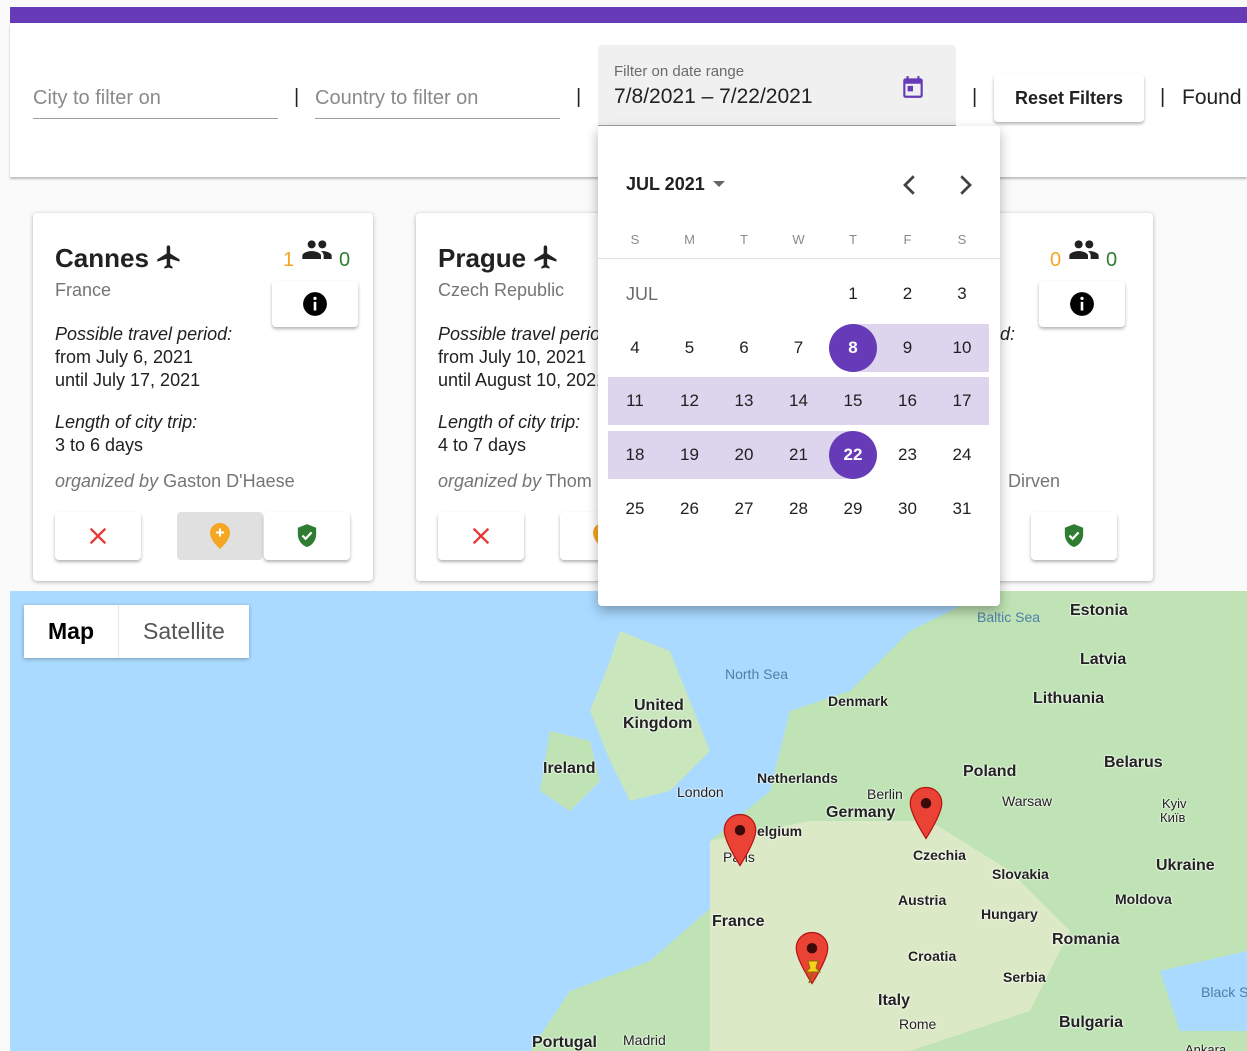  What do you see at coordinates (910, 185) in the screenshot?
I see `previous-month-button` at bounding box center [910, 185].